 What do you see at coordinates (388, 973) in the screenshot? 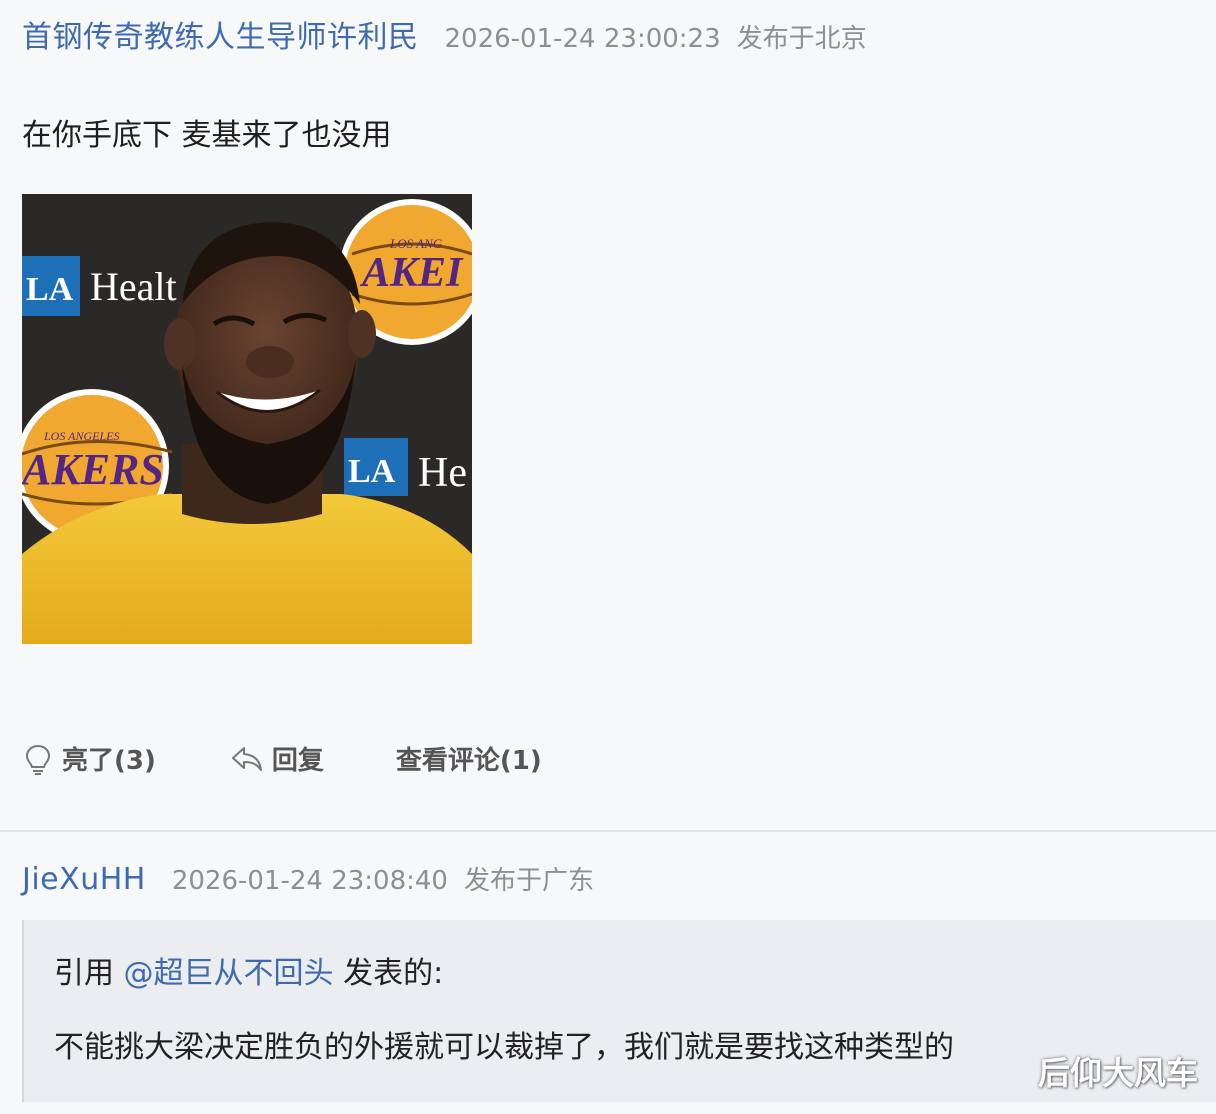
I see `quote-suffix: 发表的:` at bounding box center [388, 973].